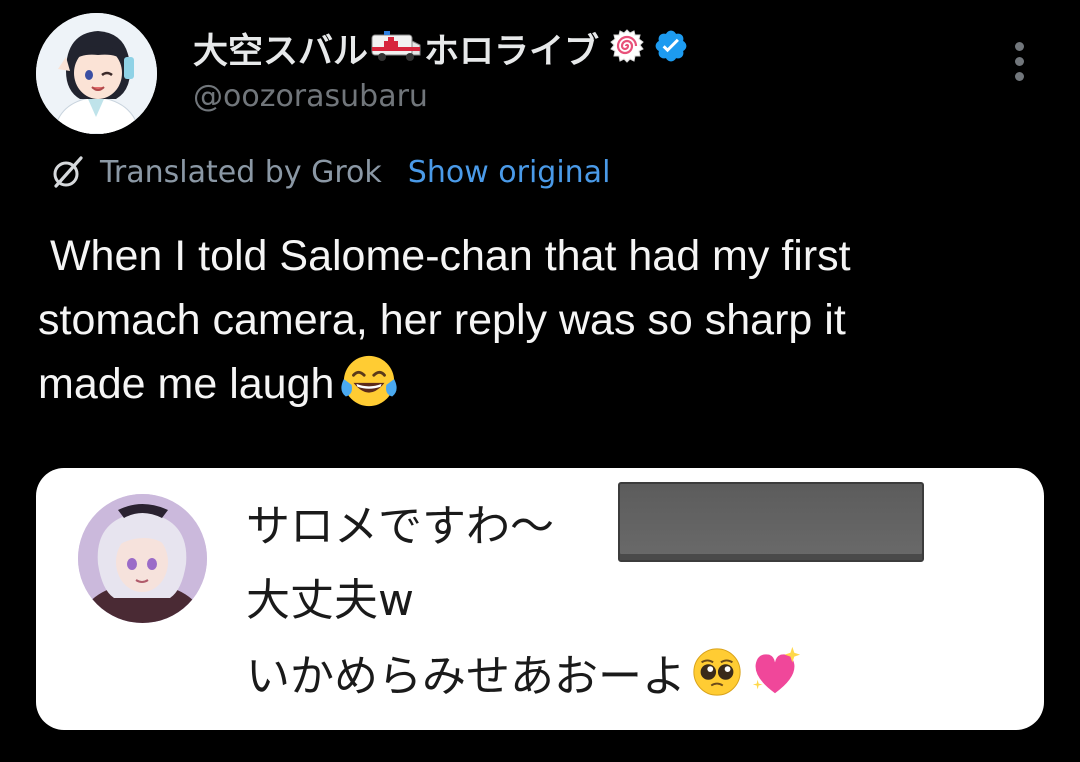 This screenshot has width=1080, height=762. I want to click on redacted-block, so click(771, 522).